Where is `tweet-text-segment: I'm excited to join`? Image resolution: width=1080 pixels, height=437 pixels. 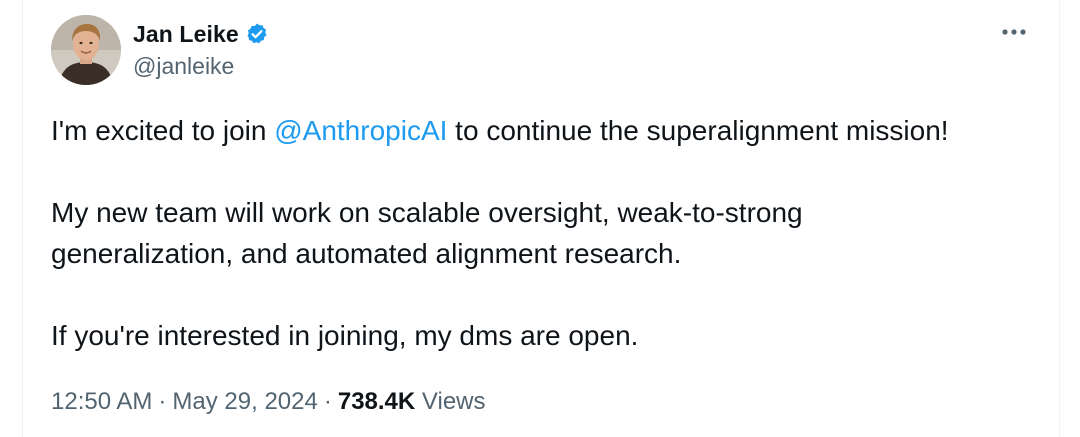
tweet-text-segment: I'm excited to join is located at coordinates (163, 130).